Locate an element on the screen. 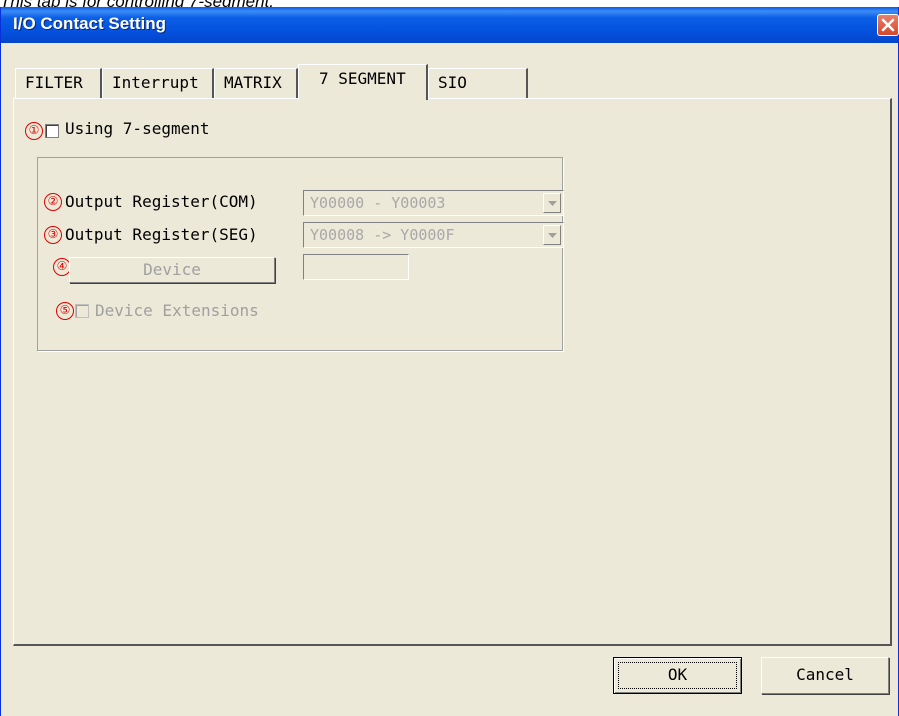  tab-interrupt: Interrupt is located at coordinates (158, 83).